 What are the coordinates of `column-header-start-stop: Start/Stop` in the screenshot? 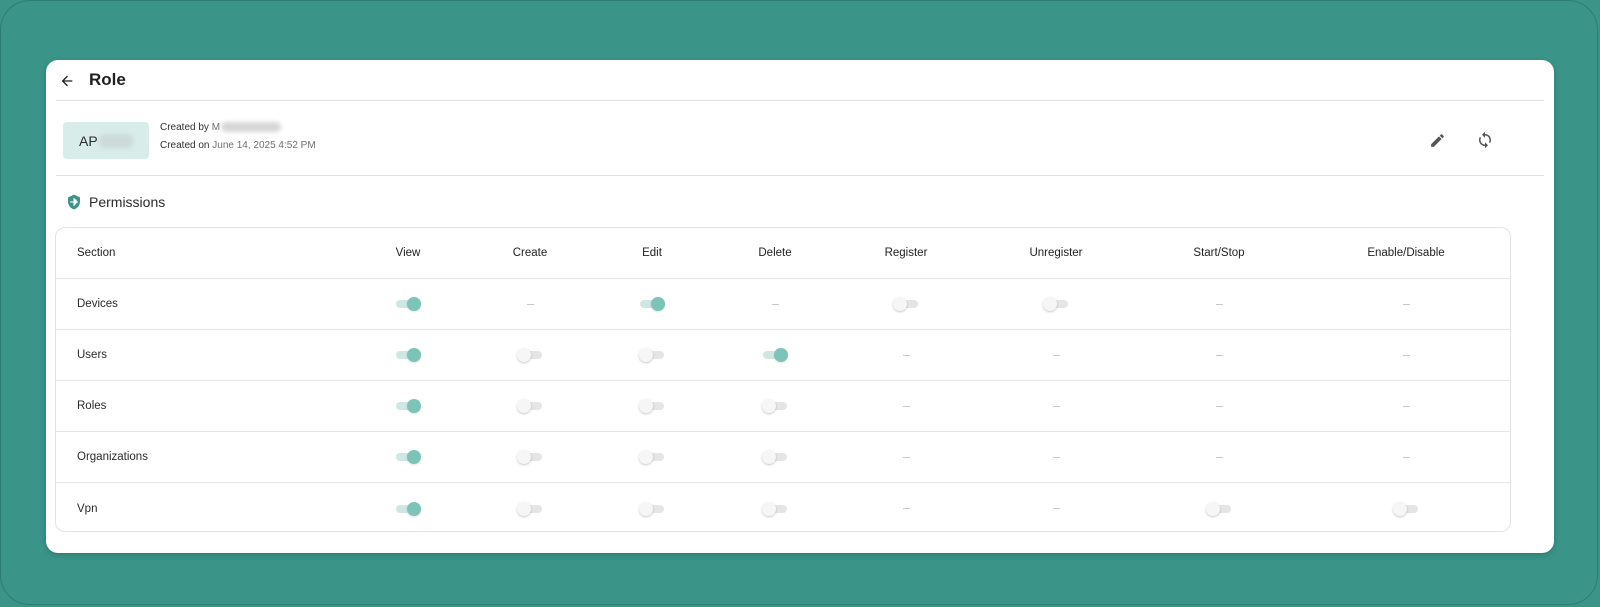 It's located at (1219, 253).